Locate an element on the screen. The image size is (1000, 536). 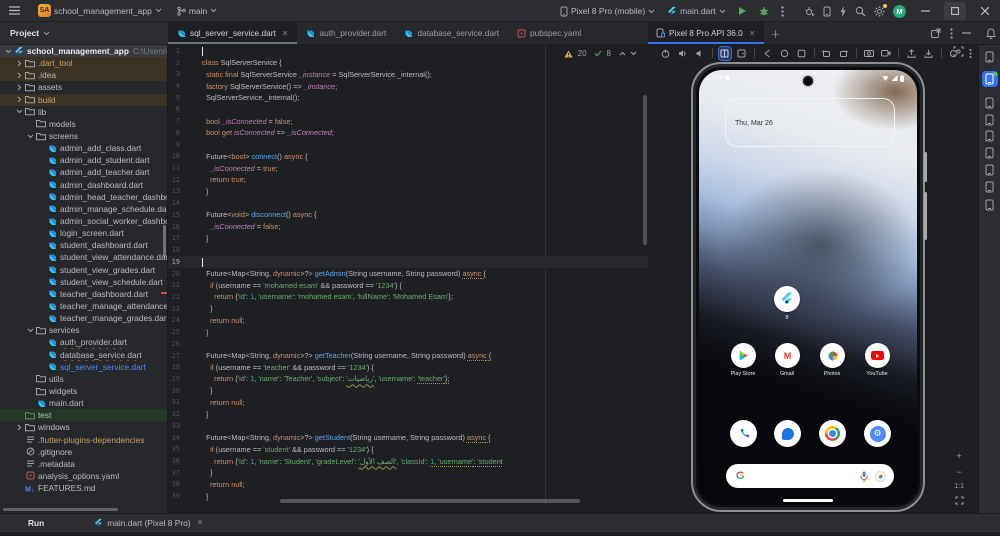
code-line-33: 33 is located at coordinates (408, 426).